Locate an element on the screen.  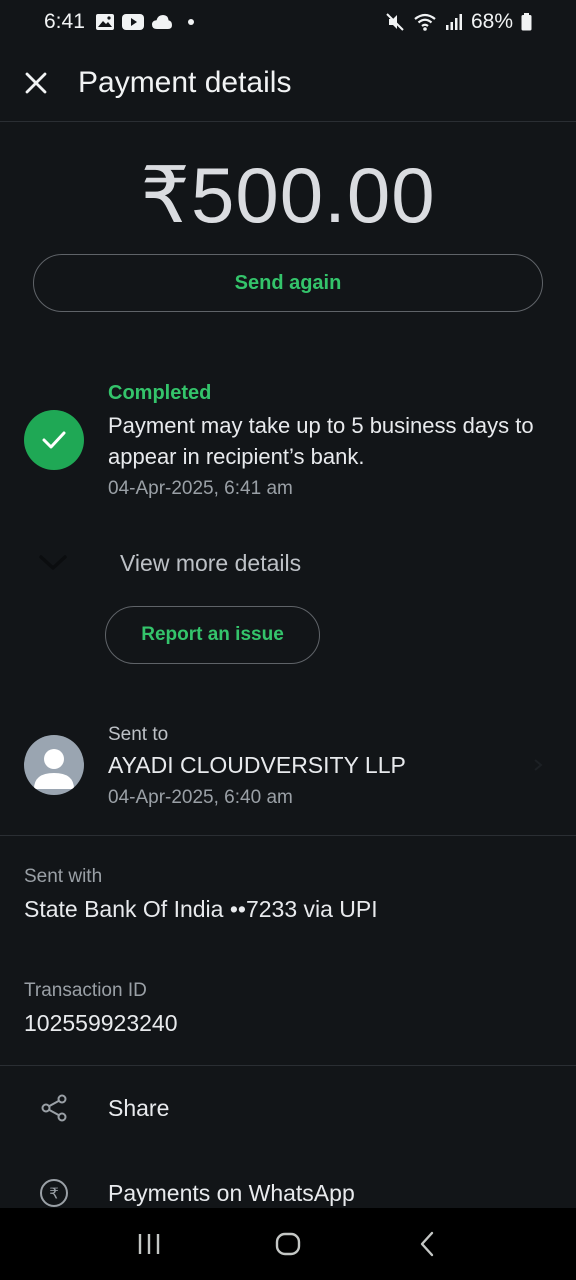
rupee-circle-icon: ₹ is located at coordinates (54, 1193).